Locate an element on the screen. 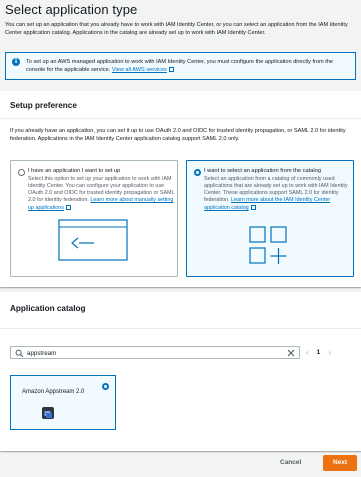 The width and height of the screenshot is (361, 477). option-label: I have an application I want to set up is located at coordinates (74, 171).